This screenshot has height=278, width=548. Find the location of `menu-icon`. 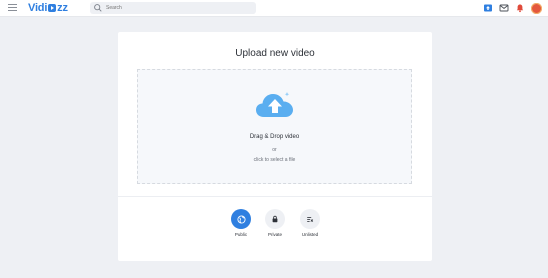

menu-icon is located at coordinates (12, 8).